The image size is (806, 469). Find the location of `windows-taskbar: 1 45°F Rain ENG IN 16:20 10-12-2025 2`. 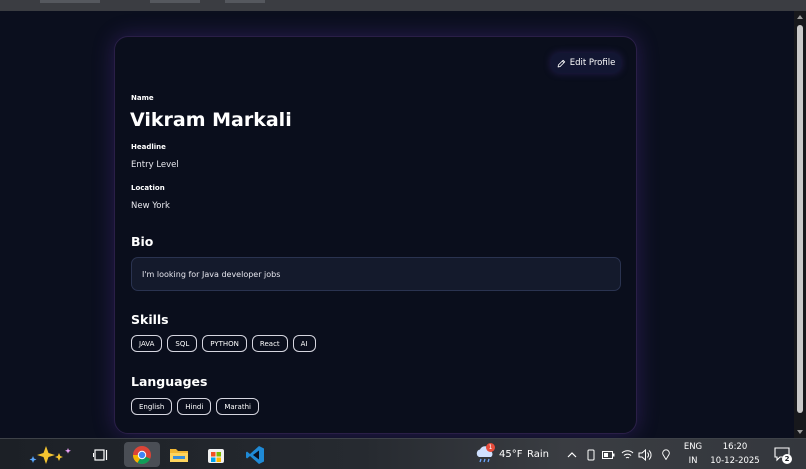

windows-taskbar: 1 45°F Rain ENG IN 16:20 10-12-2025 2 is located at coordinates (403, 453).